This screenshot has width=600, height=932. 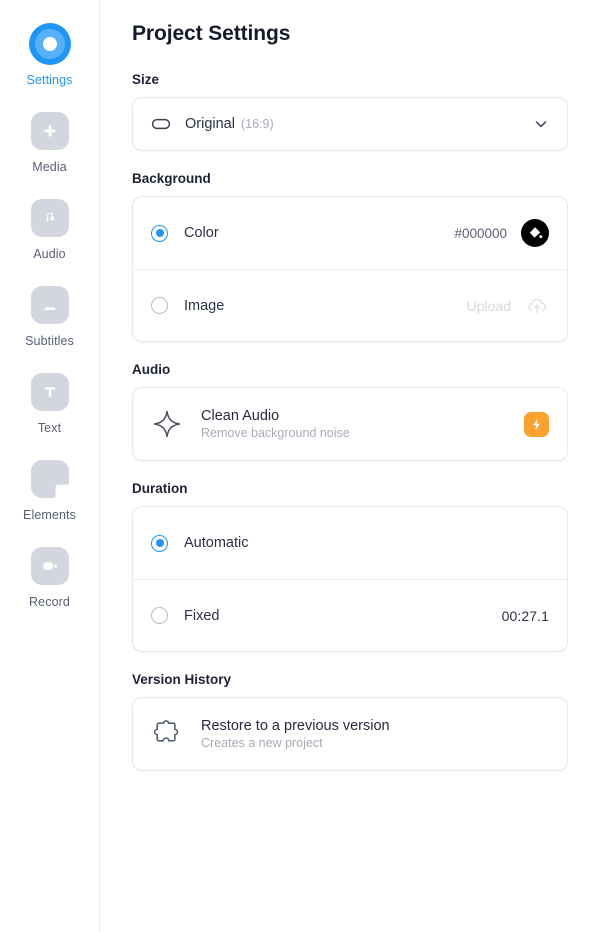 What do you see at coordinates (176, 734) in the screenshot?
I see `puzzle-piece-icon` at bounding box center [176, 734].